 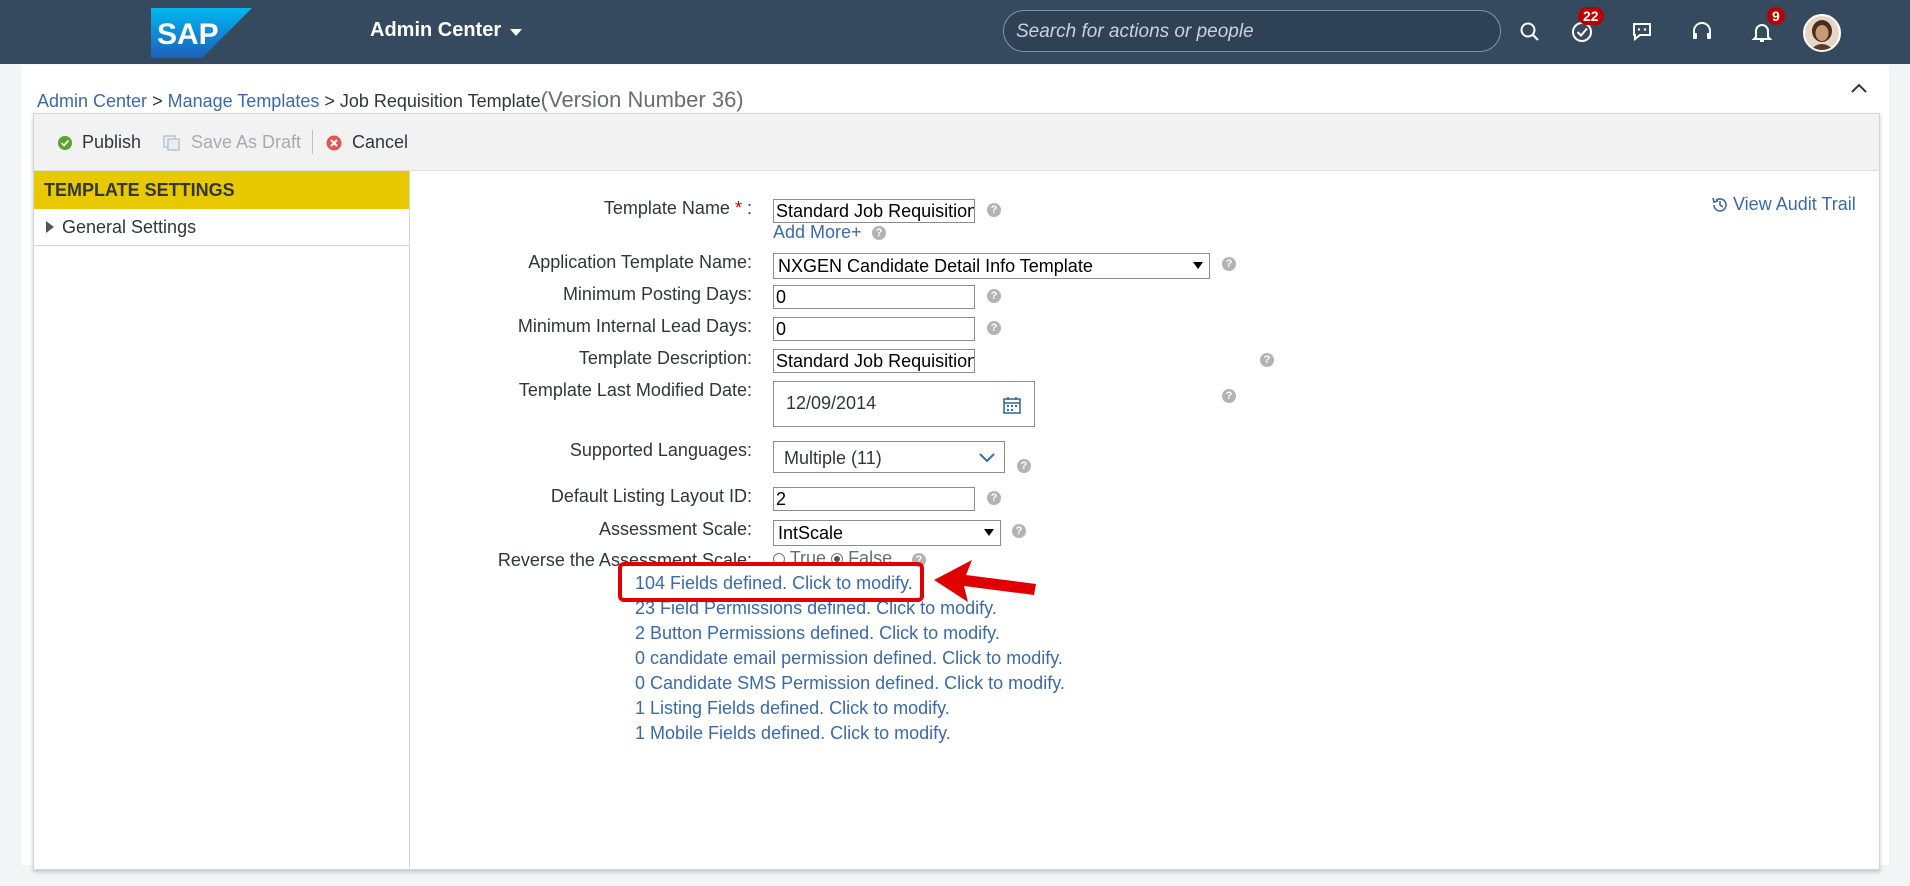 What do you see at coordinates (833, 458) in the screenshot?
I see `supported-languages-value: Multiple (11)` at bounding box center [833, 458].